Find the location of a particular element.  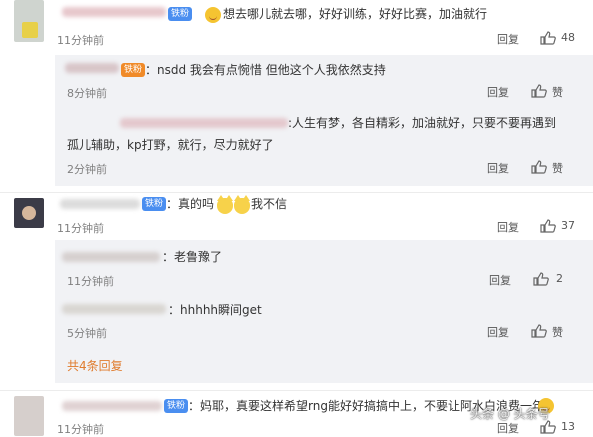

reply-time: 11分钟前 is located at coordinates (90, 281).